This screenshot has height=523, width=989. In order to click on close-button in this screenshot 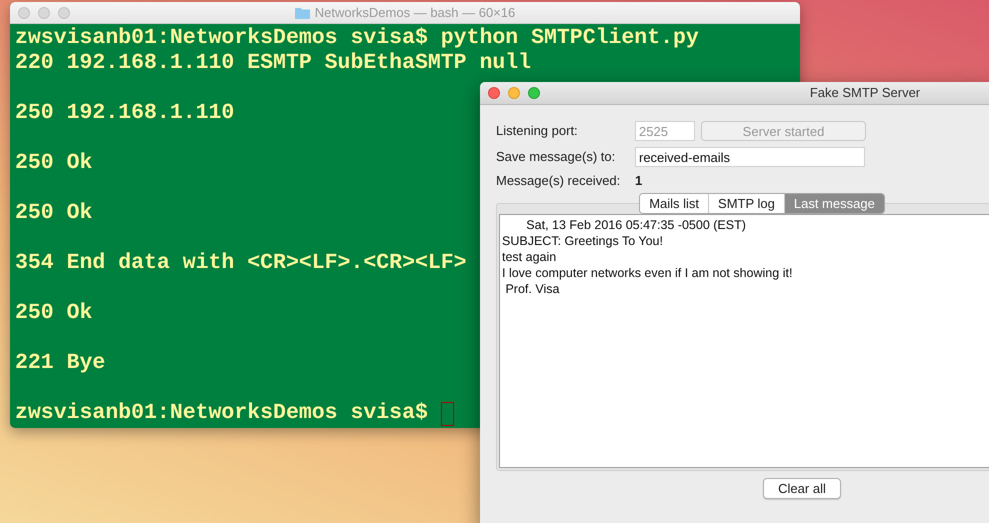, I will do `click(494, 93)`.